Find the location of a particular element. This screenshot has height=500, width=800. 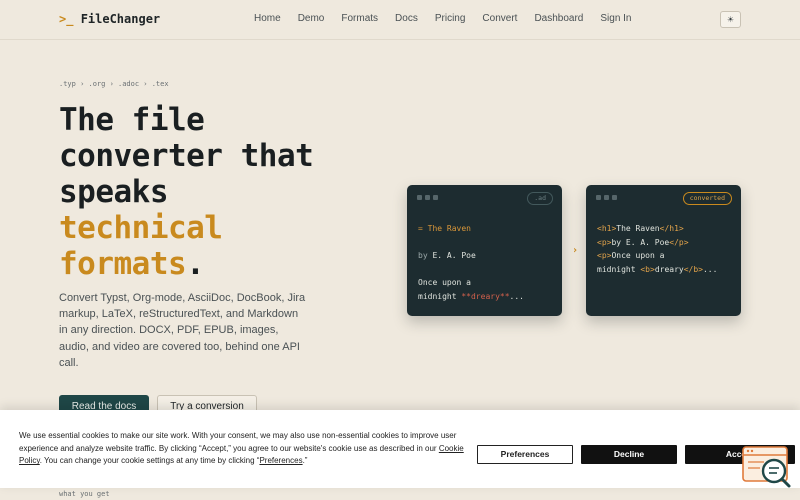

nav-link-dashboard: Dashboard is located at coordinates (558, 18).